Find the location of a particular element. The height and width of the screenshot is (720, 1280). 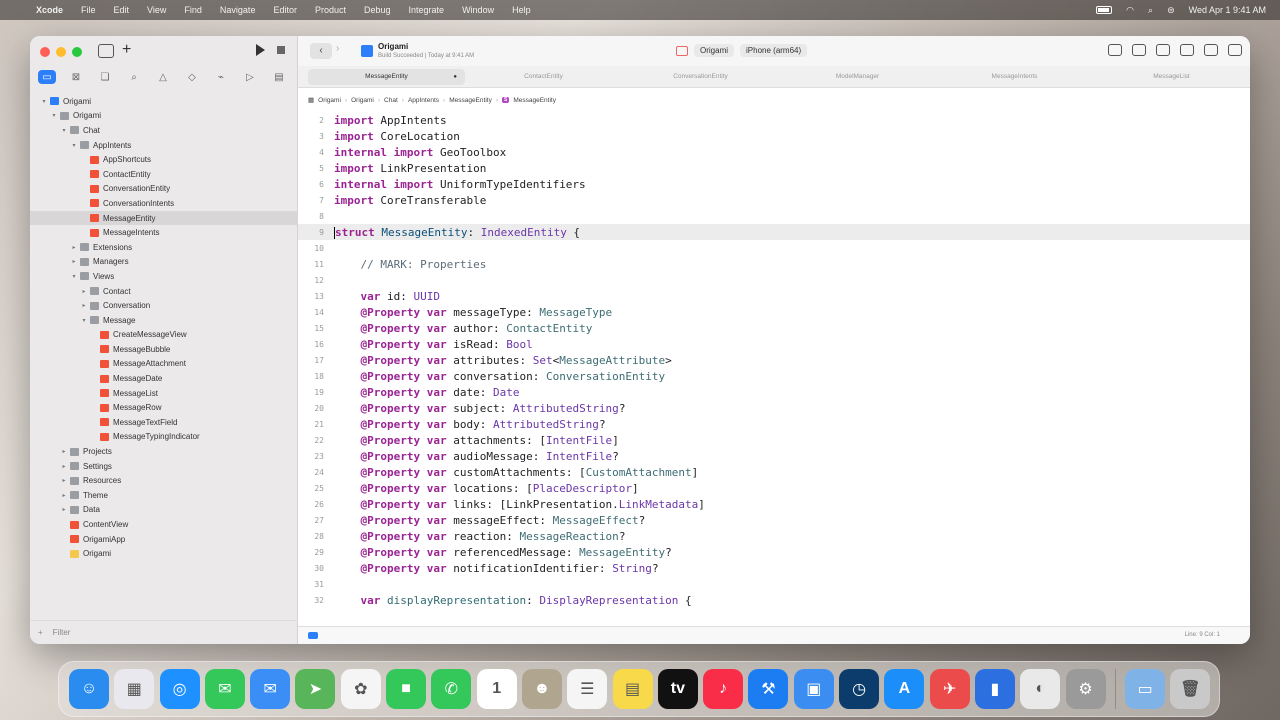

tree-item: ▸ Theme is located at coordinates (164, 495).